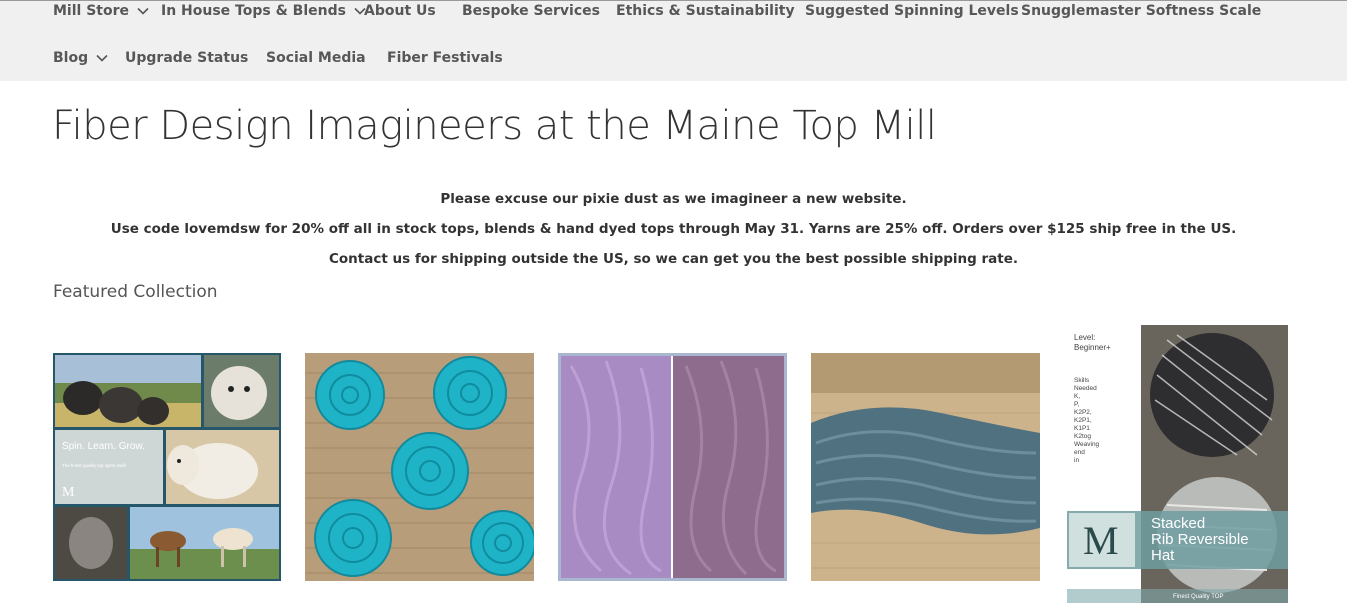 The height and width of the screenshot is (603, 1347). Describe the element at coordinates (1087, 444) in the screenshot. I see `skill-line: Weaving` at that location.